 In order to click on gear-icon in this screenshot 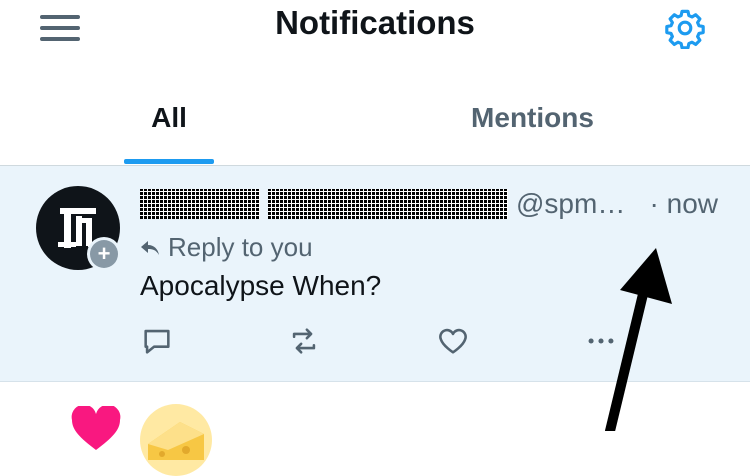, I will do `click(685, 29)`.